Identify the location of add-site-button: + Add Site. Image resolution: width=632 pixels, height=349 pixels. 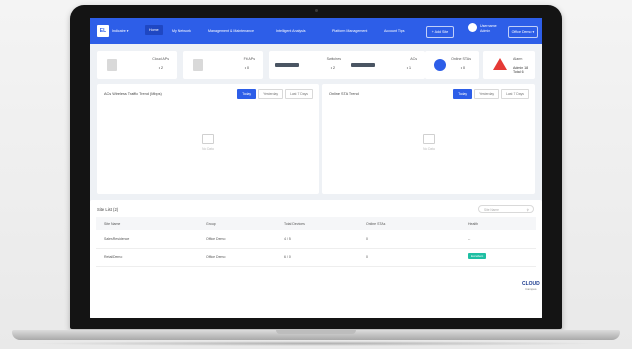
(440, 32).